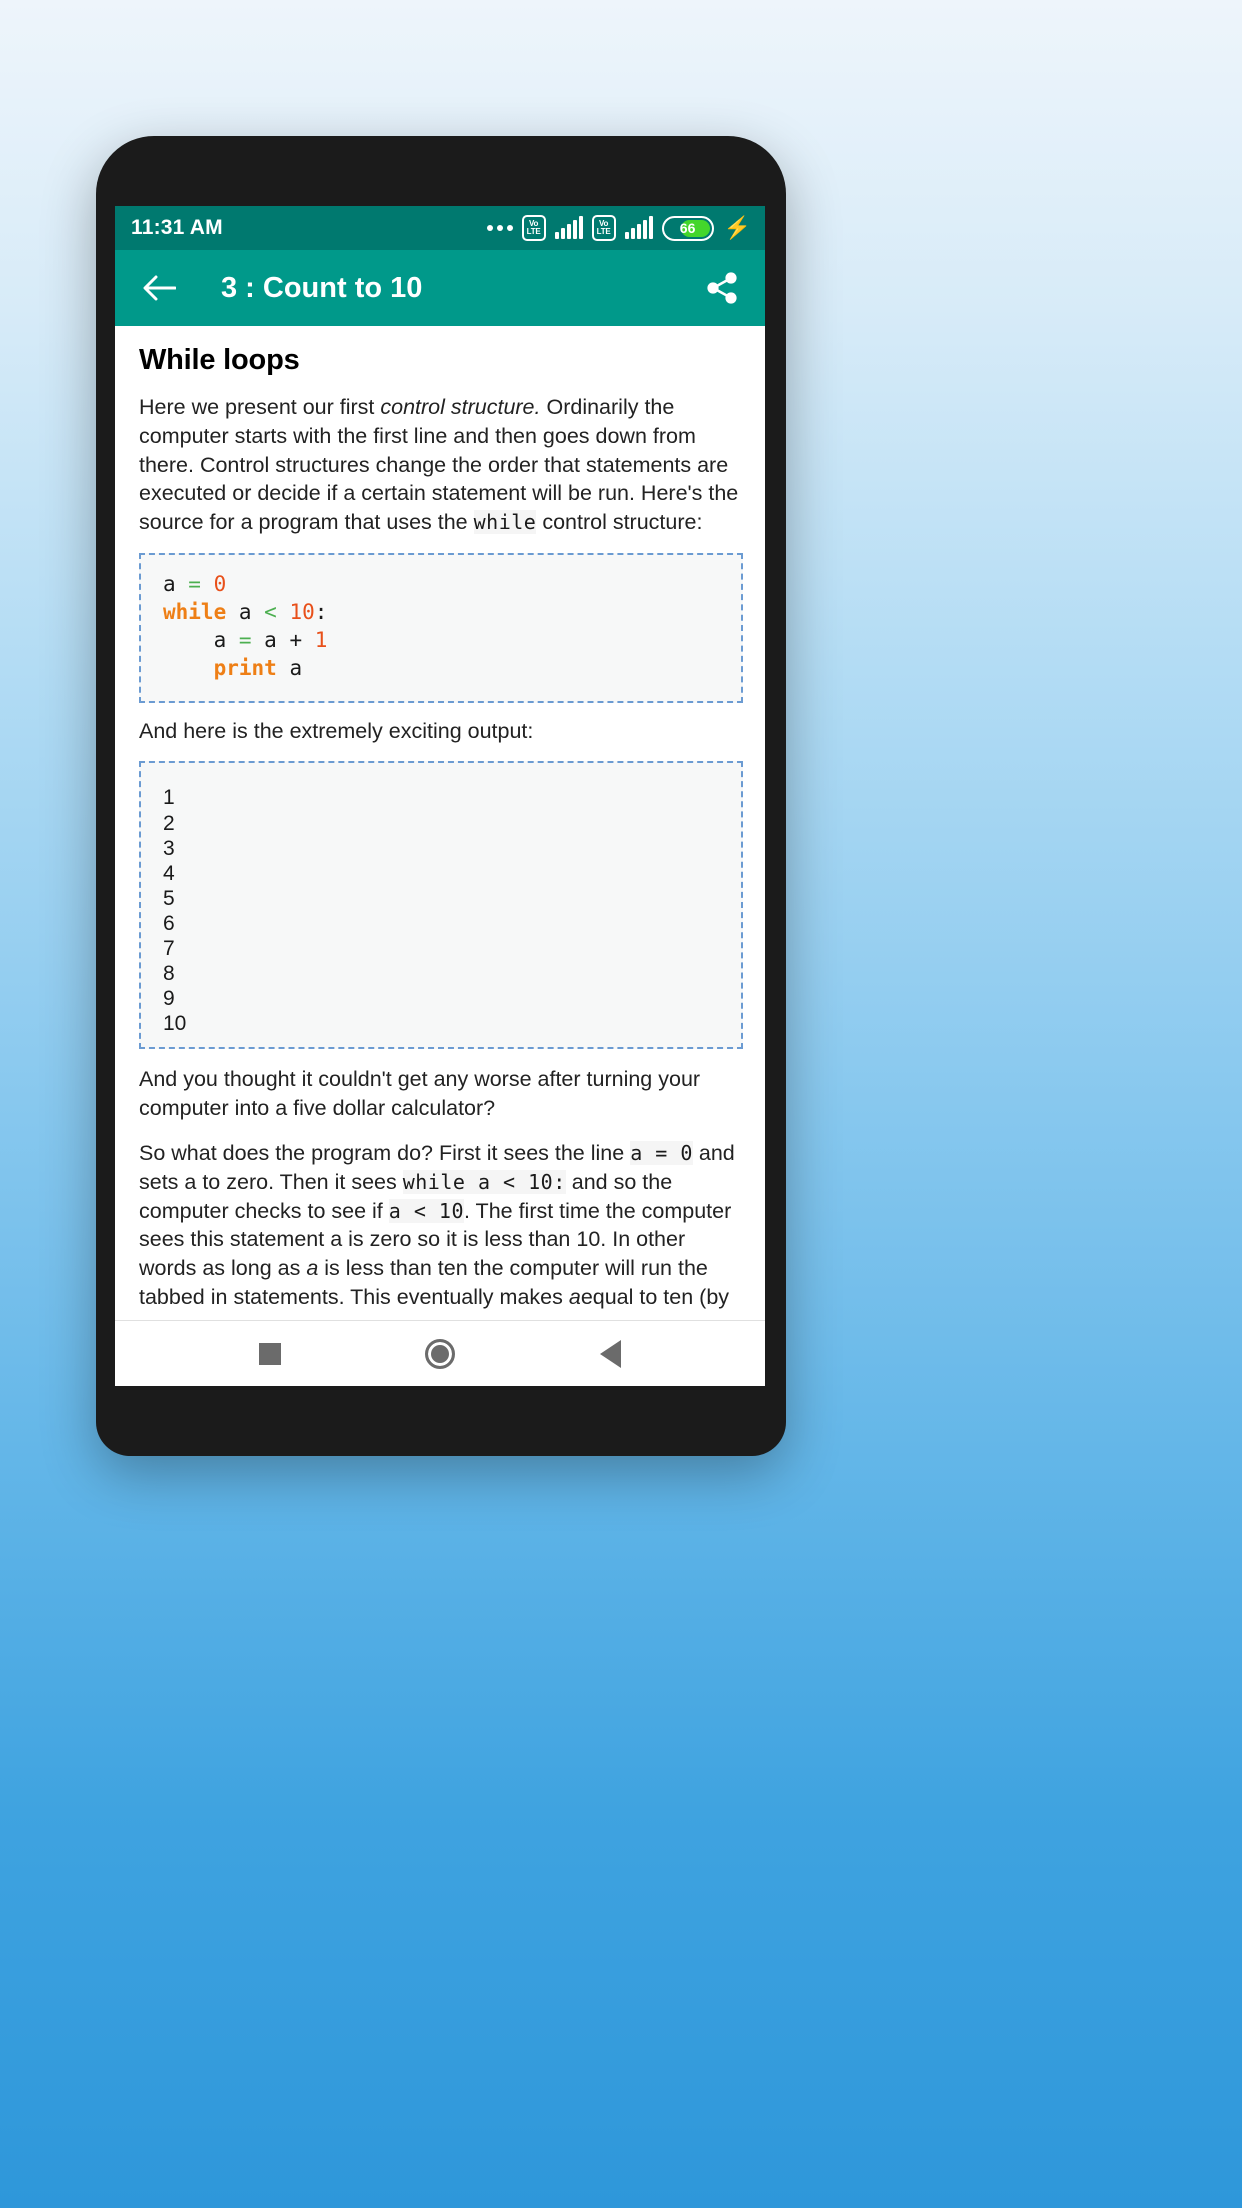 The image size is (1242, 2208). What do you see at coordinates (159, 288) in the screenshot?
I see `arrow-left-icon` at bounding box center [159, 288].